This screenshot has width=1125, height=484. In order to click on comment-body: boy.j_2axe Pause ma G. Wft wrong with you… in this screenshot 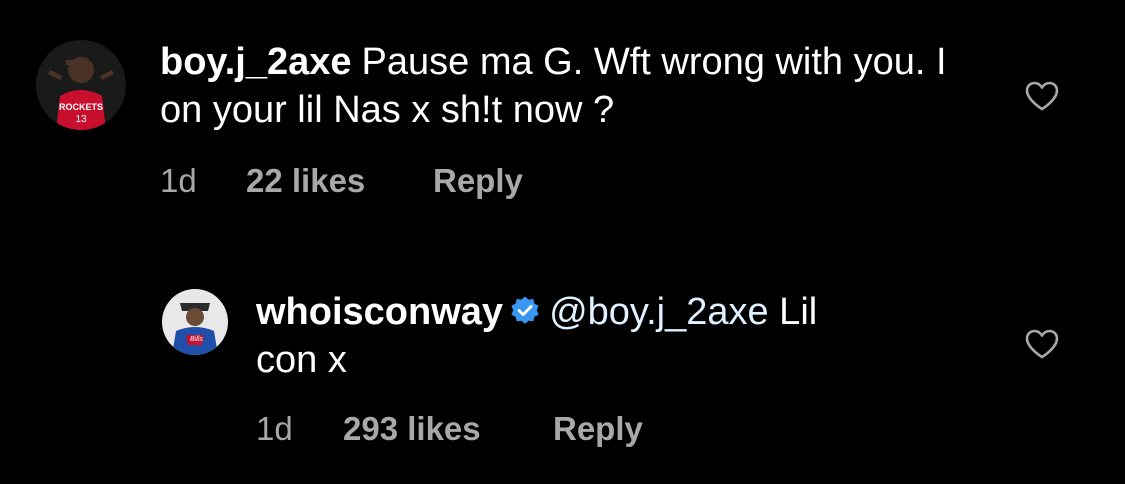, I will do `click(570, 86)`.